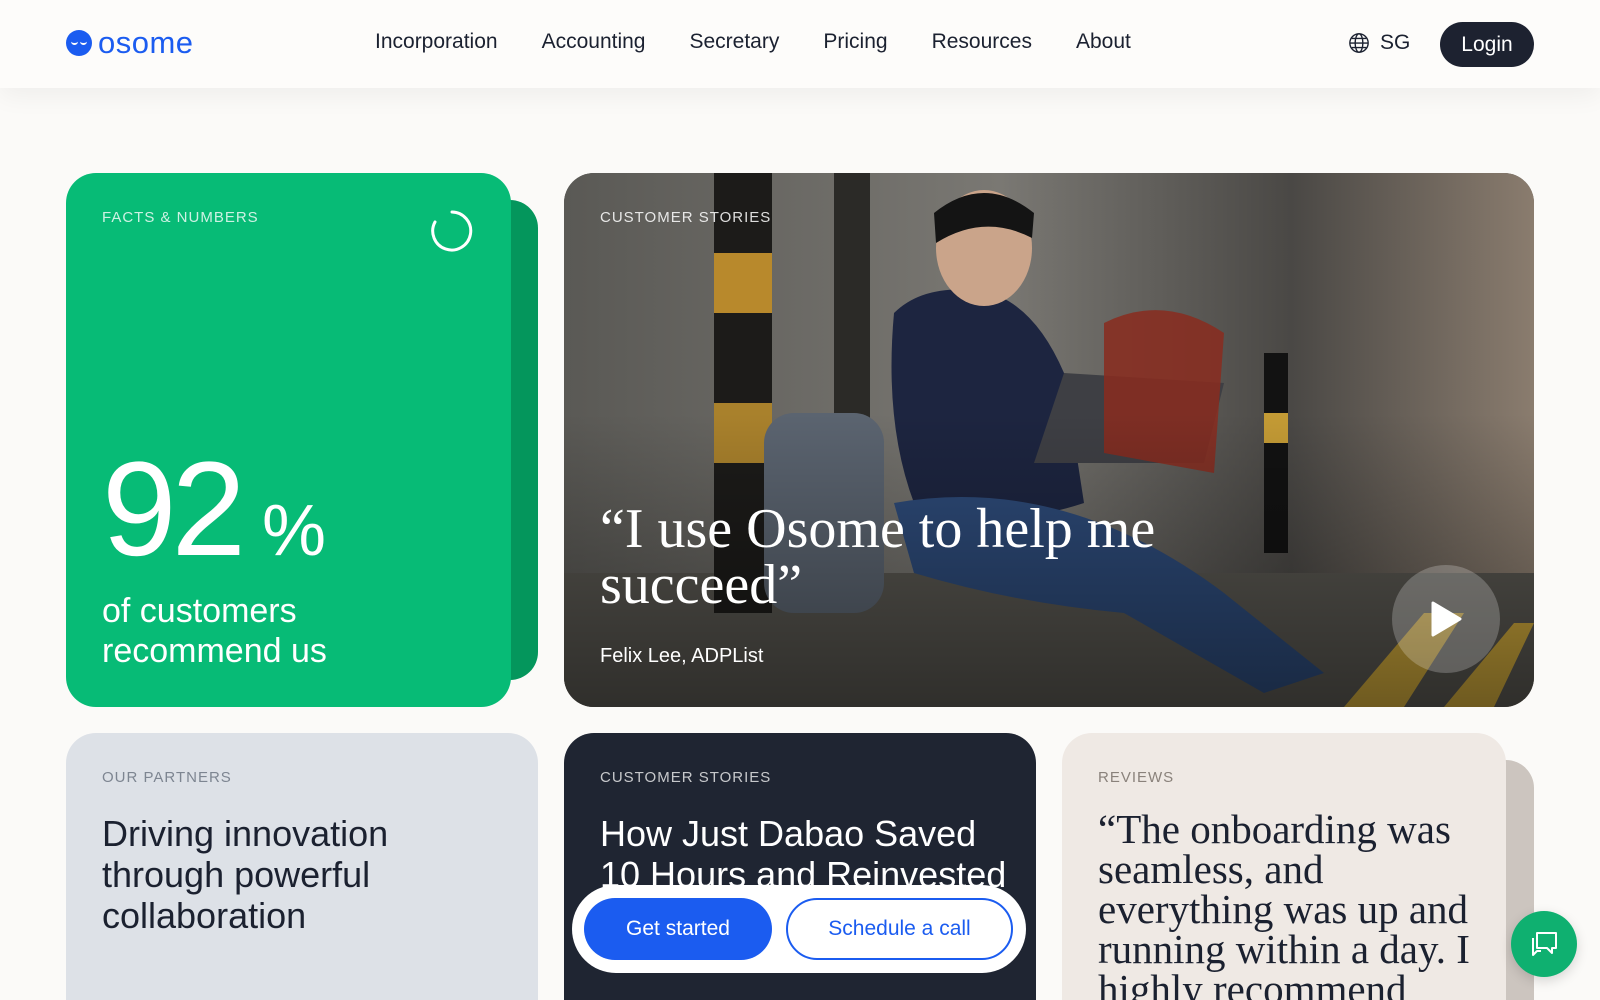 Image resolution: width=1600 pixels, height=1000 pixels. What do you see at coordinates (1103, 42) in the screenshot?
I see `nav-about: About` at bounding box center [1103, 42].